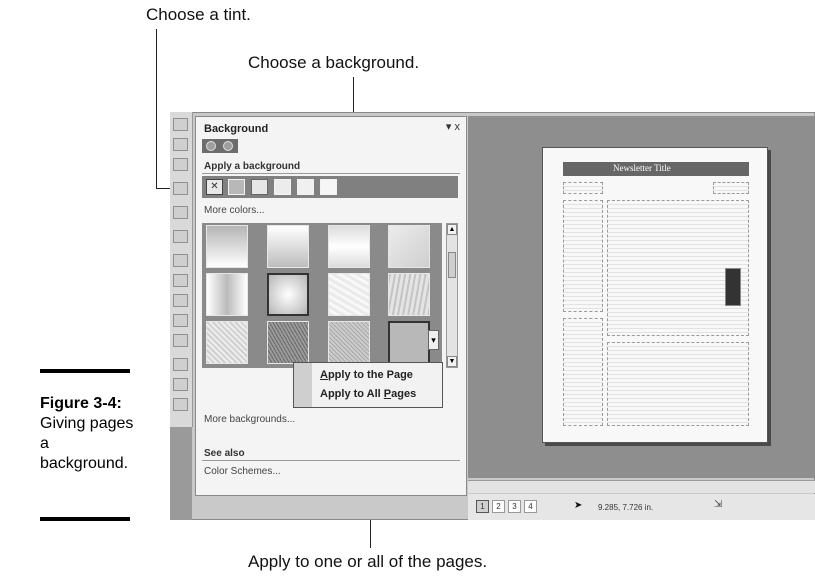 The image size is (815, 582). What do you see at coordinates (180, 340) in the screenshot?
I see `autoshapes-tool-icon` at bounding box center [180, 340].